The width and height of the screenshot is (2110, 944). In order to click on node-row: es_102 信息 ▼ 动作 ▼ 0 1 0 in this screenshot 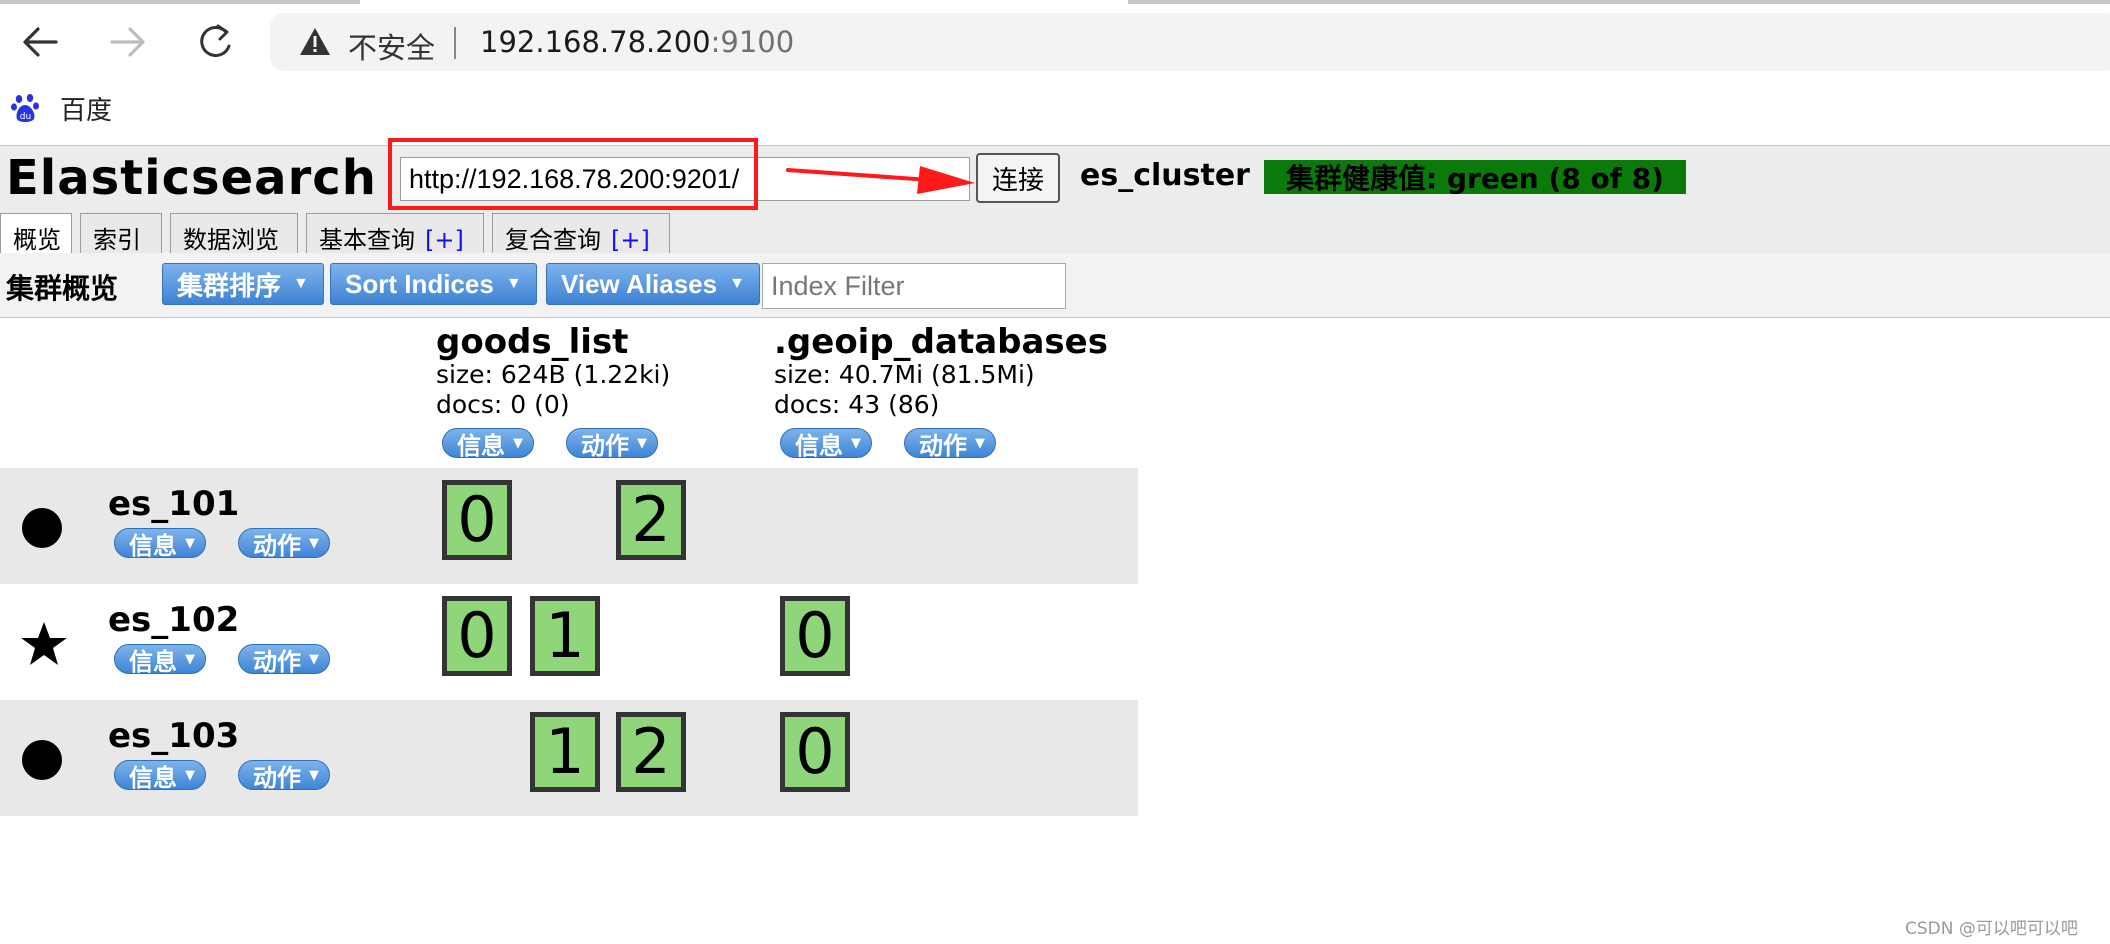, I will do `click(569, 642)`.